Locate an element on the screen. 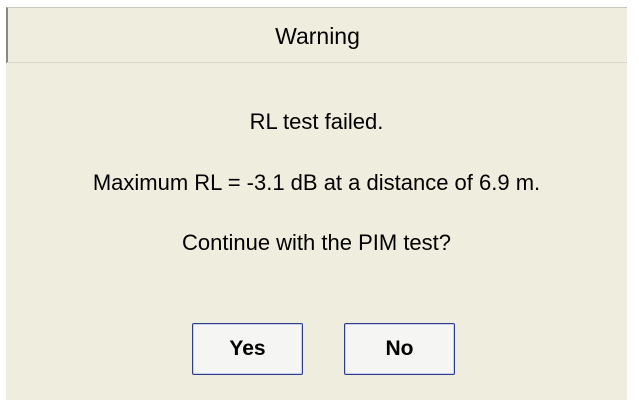  dialog-title: Warning is located at coordinates (317, 35).